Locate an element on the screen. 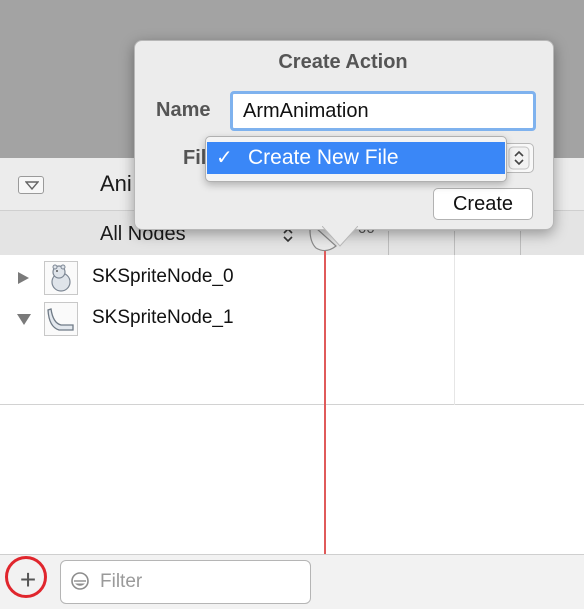 The width and height of the screenshot is (584, 609). arm-thumbnail-icon is located at coordinates (61, 319).